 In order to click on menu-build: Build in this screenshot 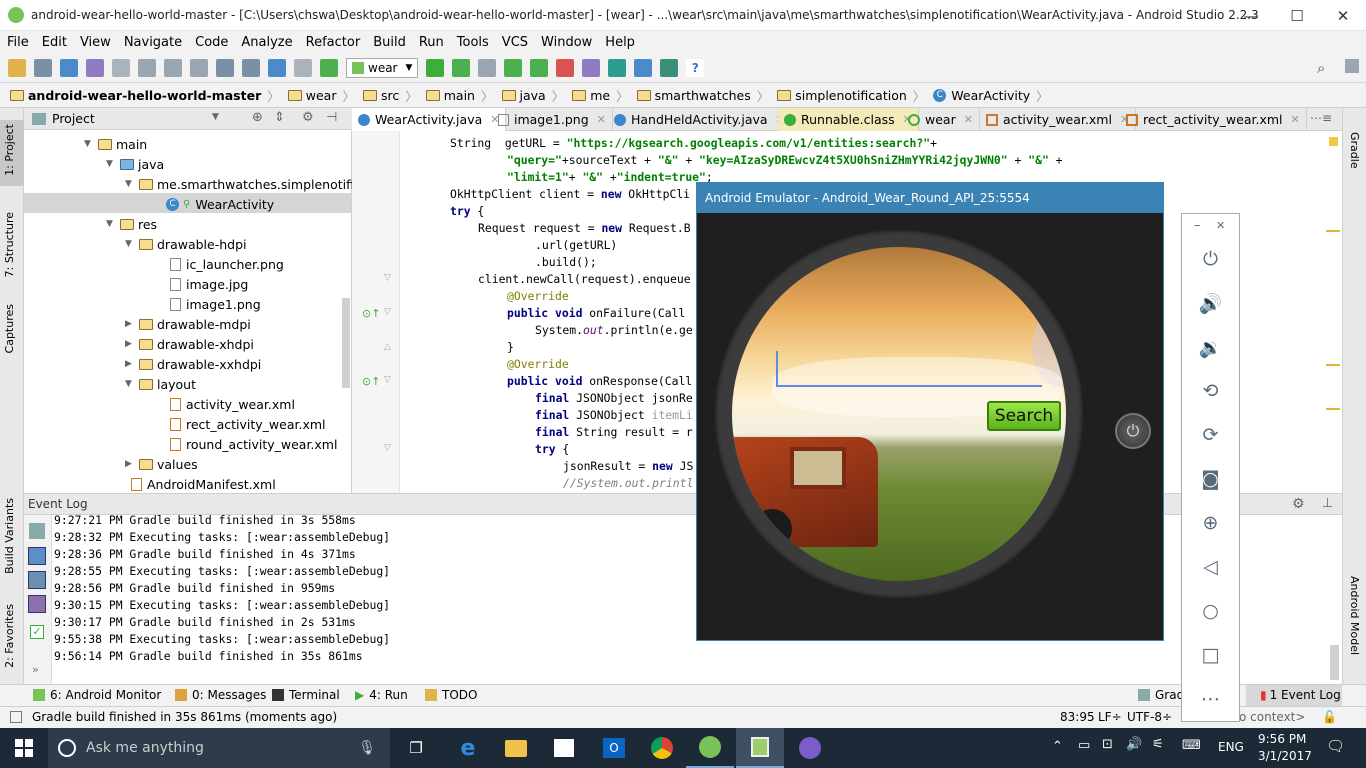, I will do `click(389, 42)`.